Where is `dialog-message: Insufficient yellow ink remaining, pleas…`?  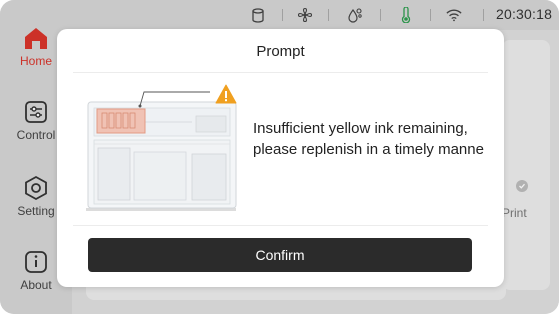
dialog-message: Insufficient yellow ink remaining, pleas… is located at coordinates (368, 139).